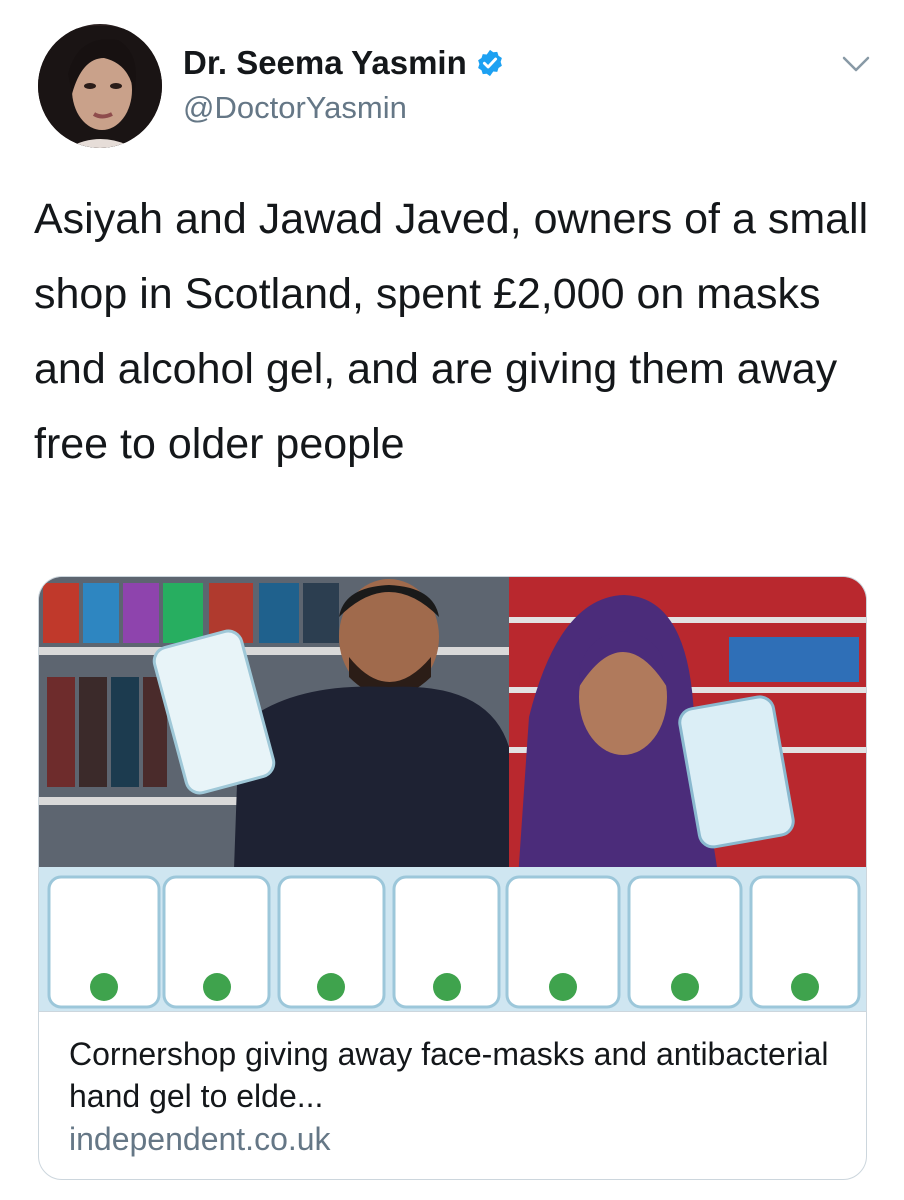 This screenshot has width=904, height=1200. Describe the element at coordinates (452, 1011) in the screenshot. I see `card-divider` at that location.